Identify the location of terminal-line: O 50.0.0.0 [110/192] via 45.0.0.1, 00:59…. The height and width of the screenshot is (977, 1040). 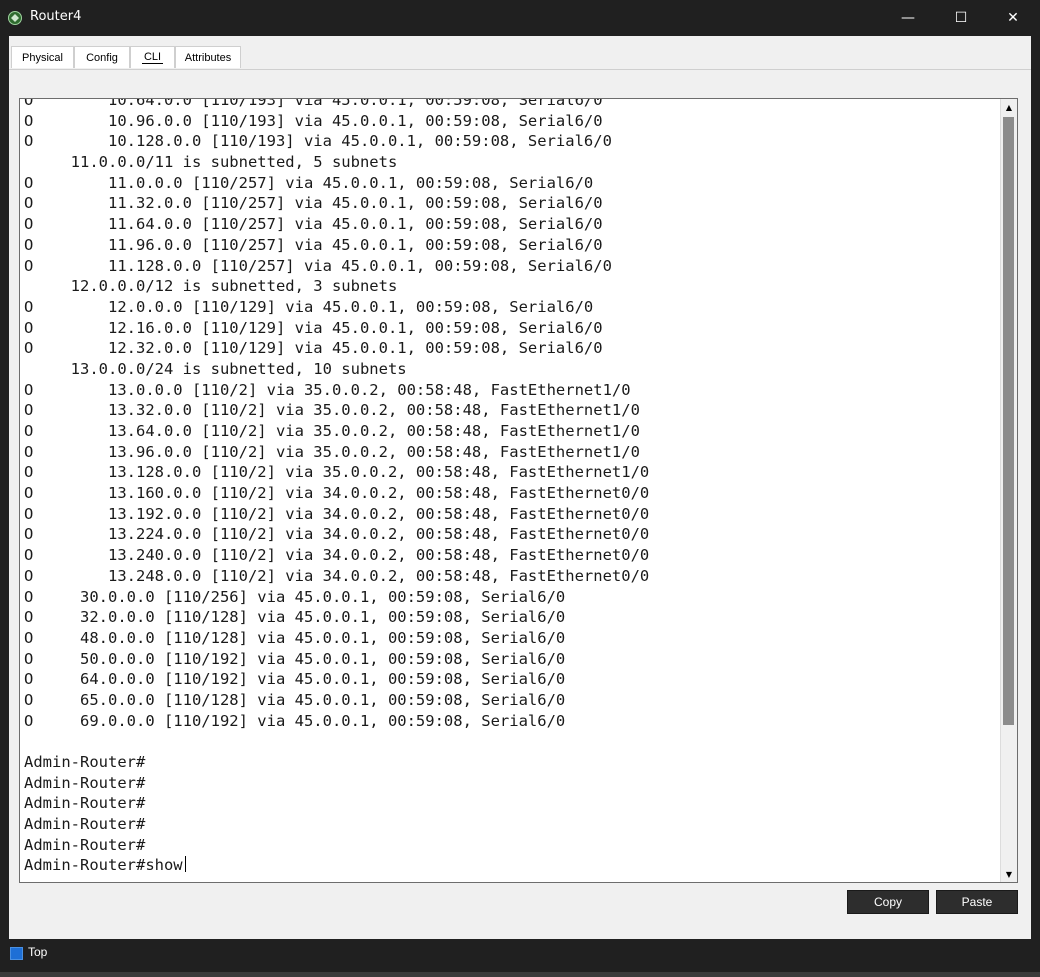
(295, 658).